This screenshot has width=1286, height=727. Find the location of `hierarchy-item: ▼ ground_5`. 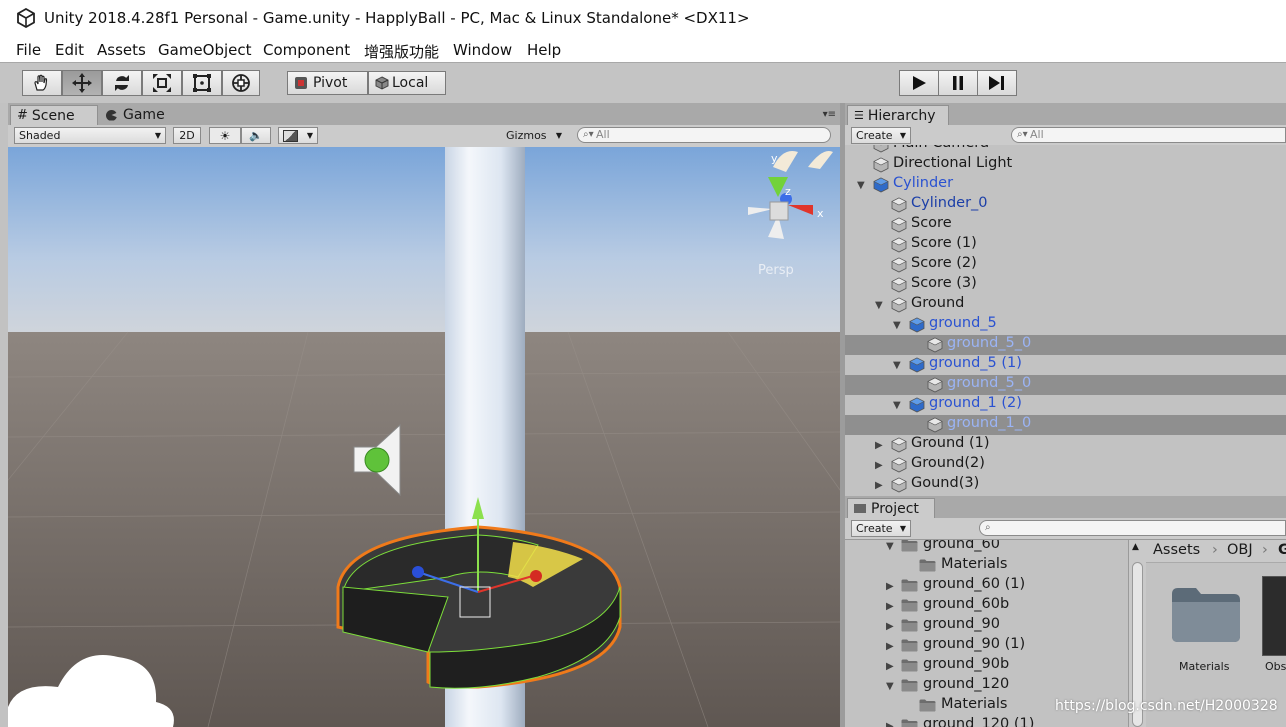

hierarchy-item: ▼ ground_5 is located at coordinates (1065, 325).